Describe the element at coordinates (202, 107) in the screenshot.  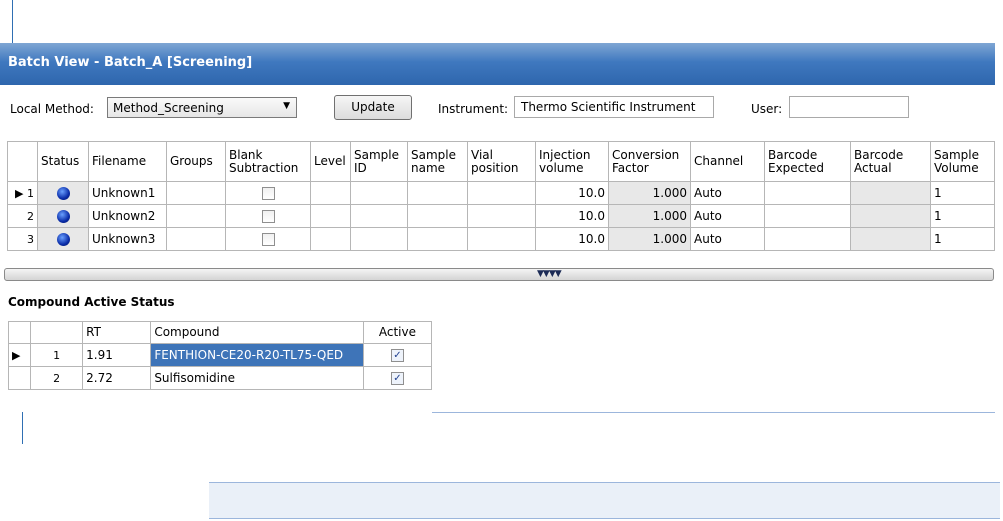
I see `local-method-dropdown: Method_Screening ▼` at that location.